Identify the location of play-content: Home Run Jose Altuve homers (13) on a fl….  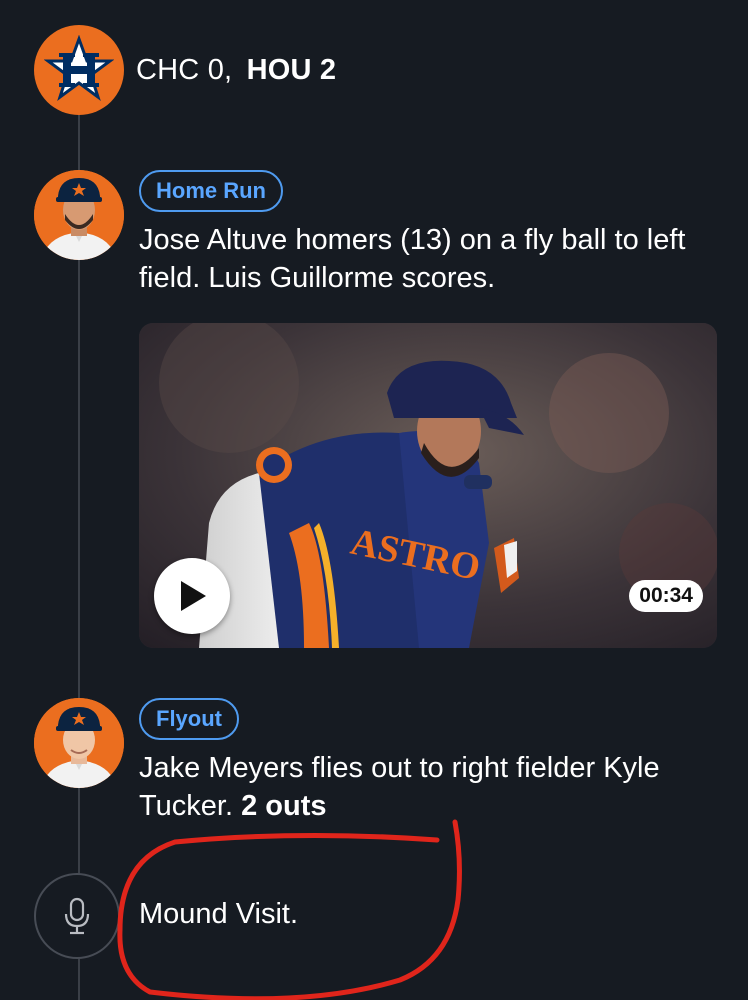
(431, 233).